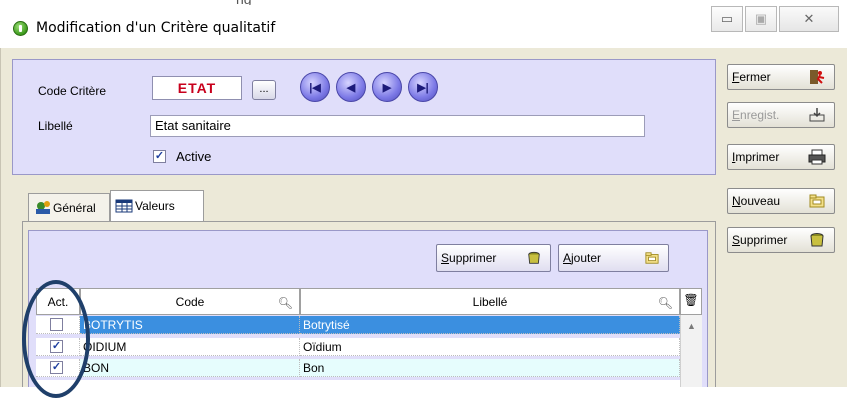 The image size is (847, 398). Describe the element at coordinates (691, 326) in the screenshot. I see `scroll-up-icon: ▲` at that location.